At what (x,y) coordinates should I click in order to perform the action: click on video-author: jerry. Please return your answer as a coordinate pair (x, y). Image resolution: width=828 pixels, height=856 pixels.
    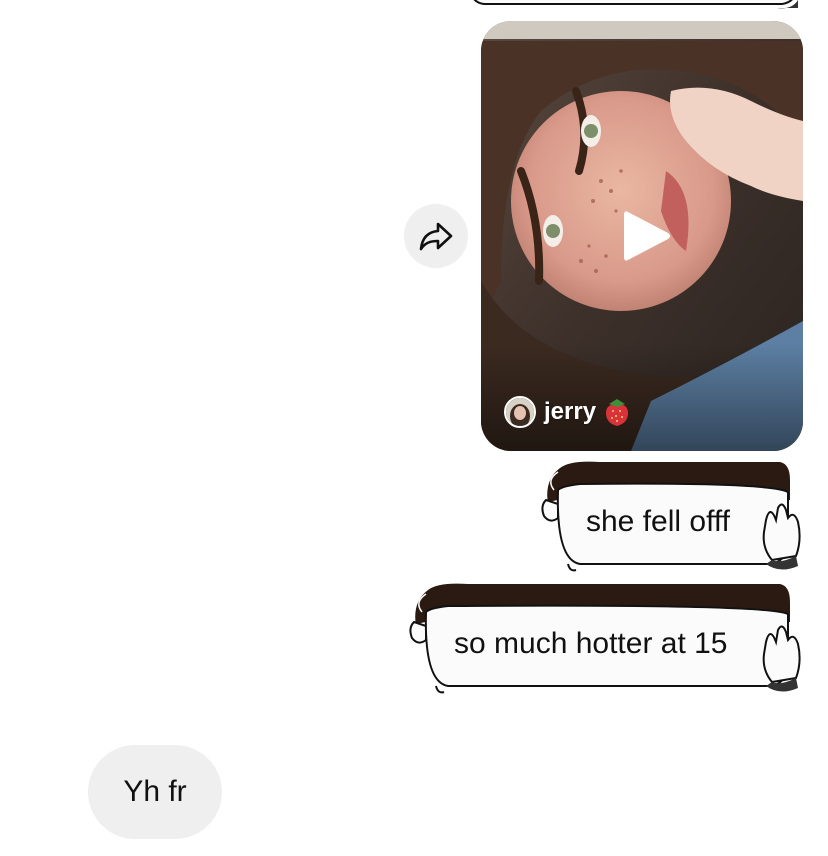
    Looking at the image, I should click on (567, 412).